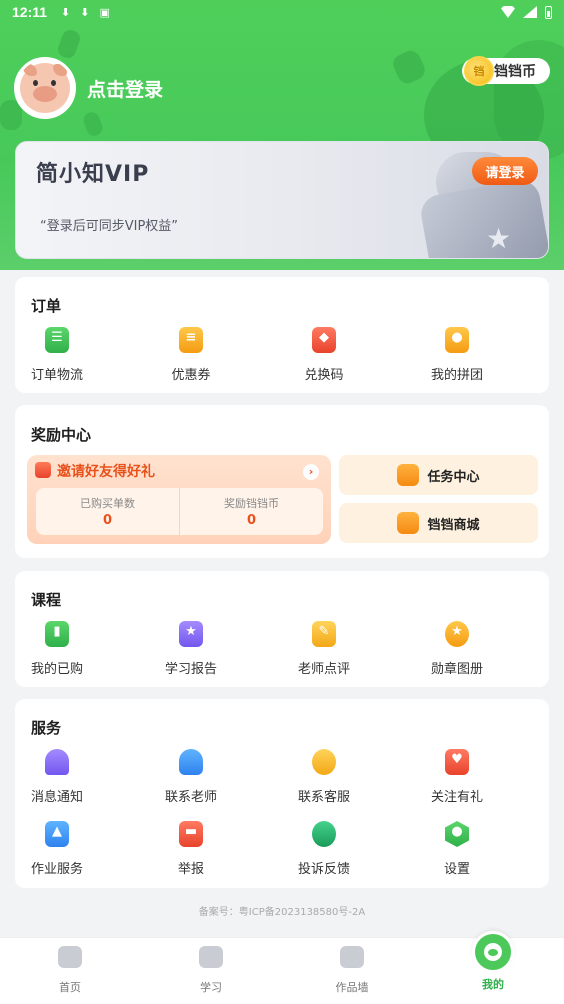 Image resolution: width=564 pixels, height=1004 pixels. Describe the element at coordinates (457, 834) in the screenshot. I see `gear-icon: ●` at that location.